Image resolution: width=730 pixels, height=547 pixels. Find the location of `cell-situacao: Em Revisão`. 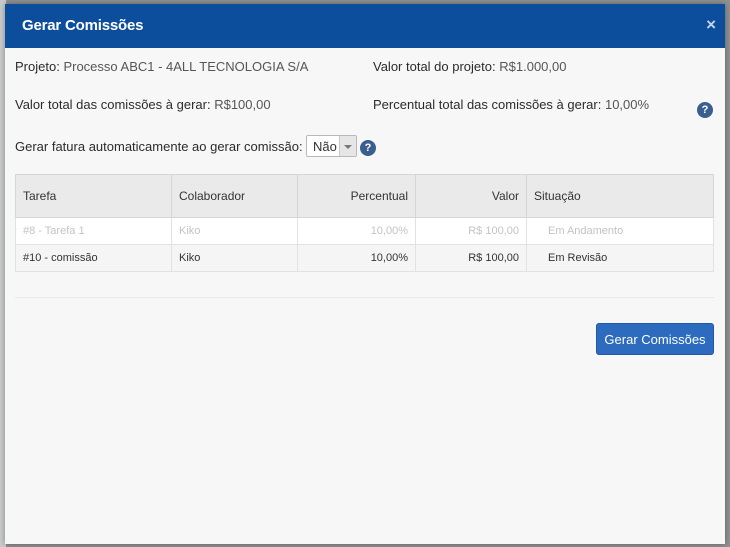

cell-situacao: Em Revisão is located at coordinates (620, 258).